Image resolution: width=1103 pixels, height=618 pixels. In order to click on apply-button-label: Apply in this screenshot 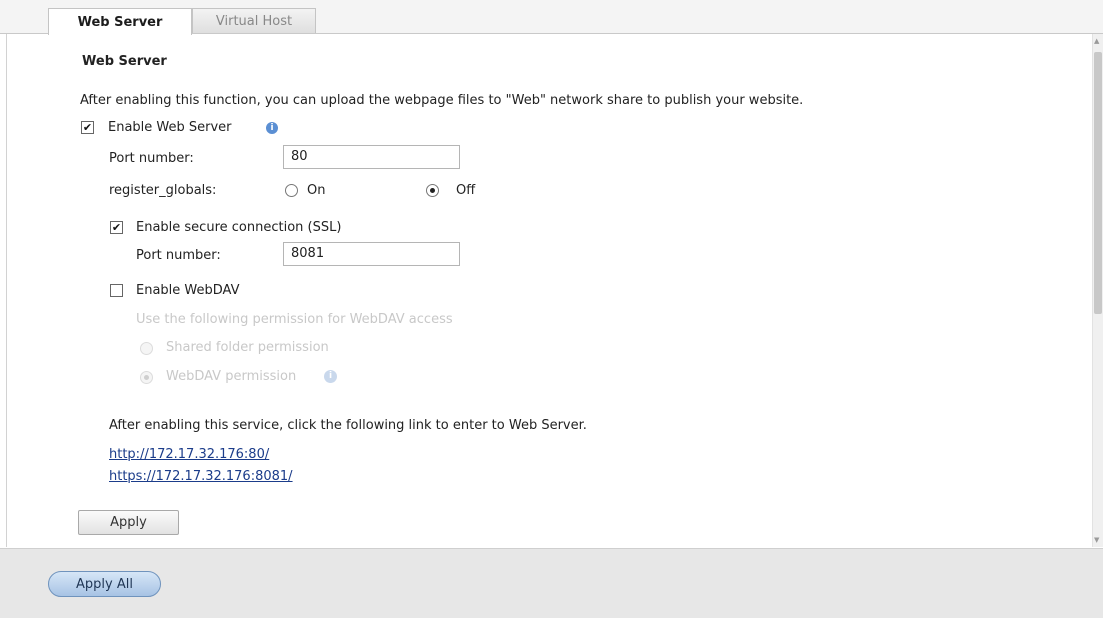, I will do `click(128, 522)`.